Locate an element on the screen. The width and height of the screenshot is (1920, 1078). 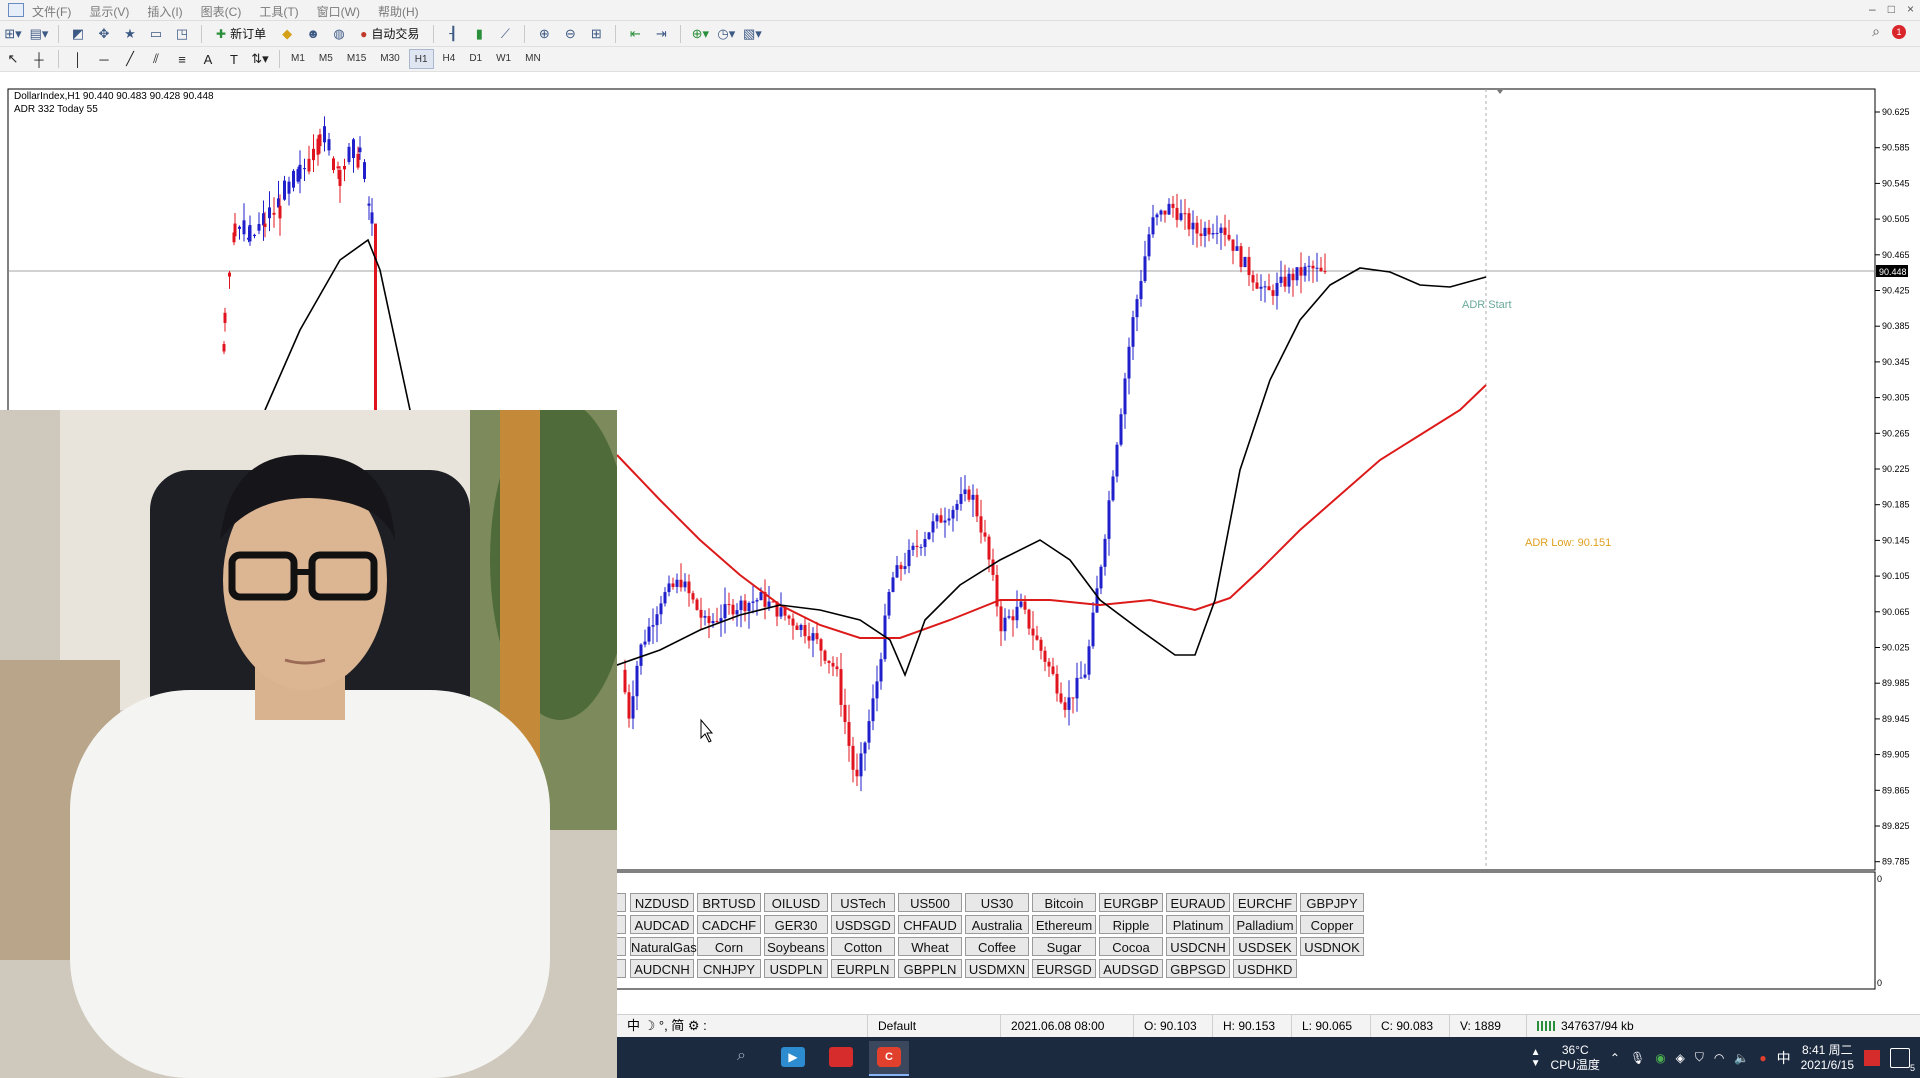
menu-item: 显示(V) is located at coordinates (109, 11).